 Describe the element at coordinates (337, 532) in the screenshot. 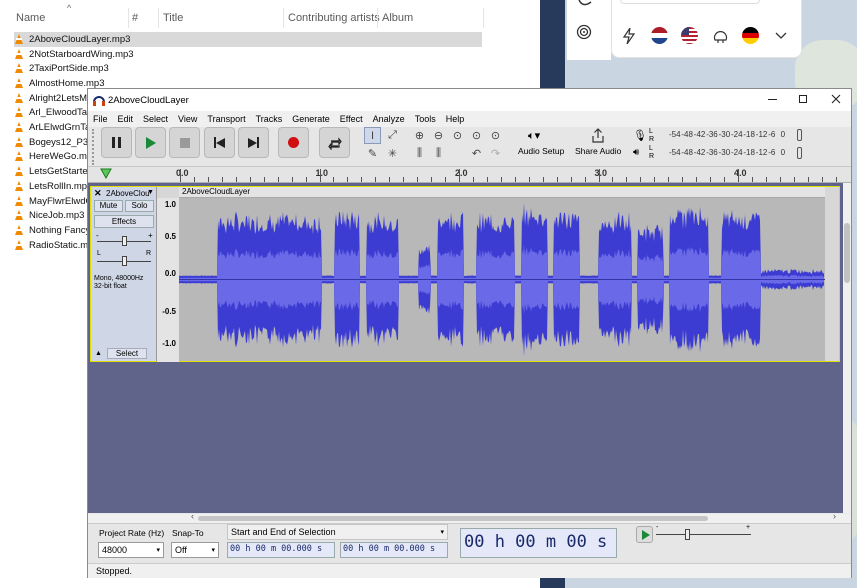

I see `selection-mode-select: Start and End of Selection ▾` at that location.